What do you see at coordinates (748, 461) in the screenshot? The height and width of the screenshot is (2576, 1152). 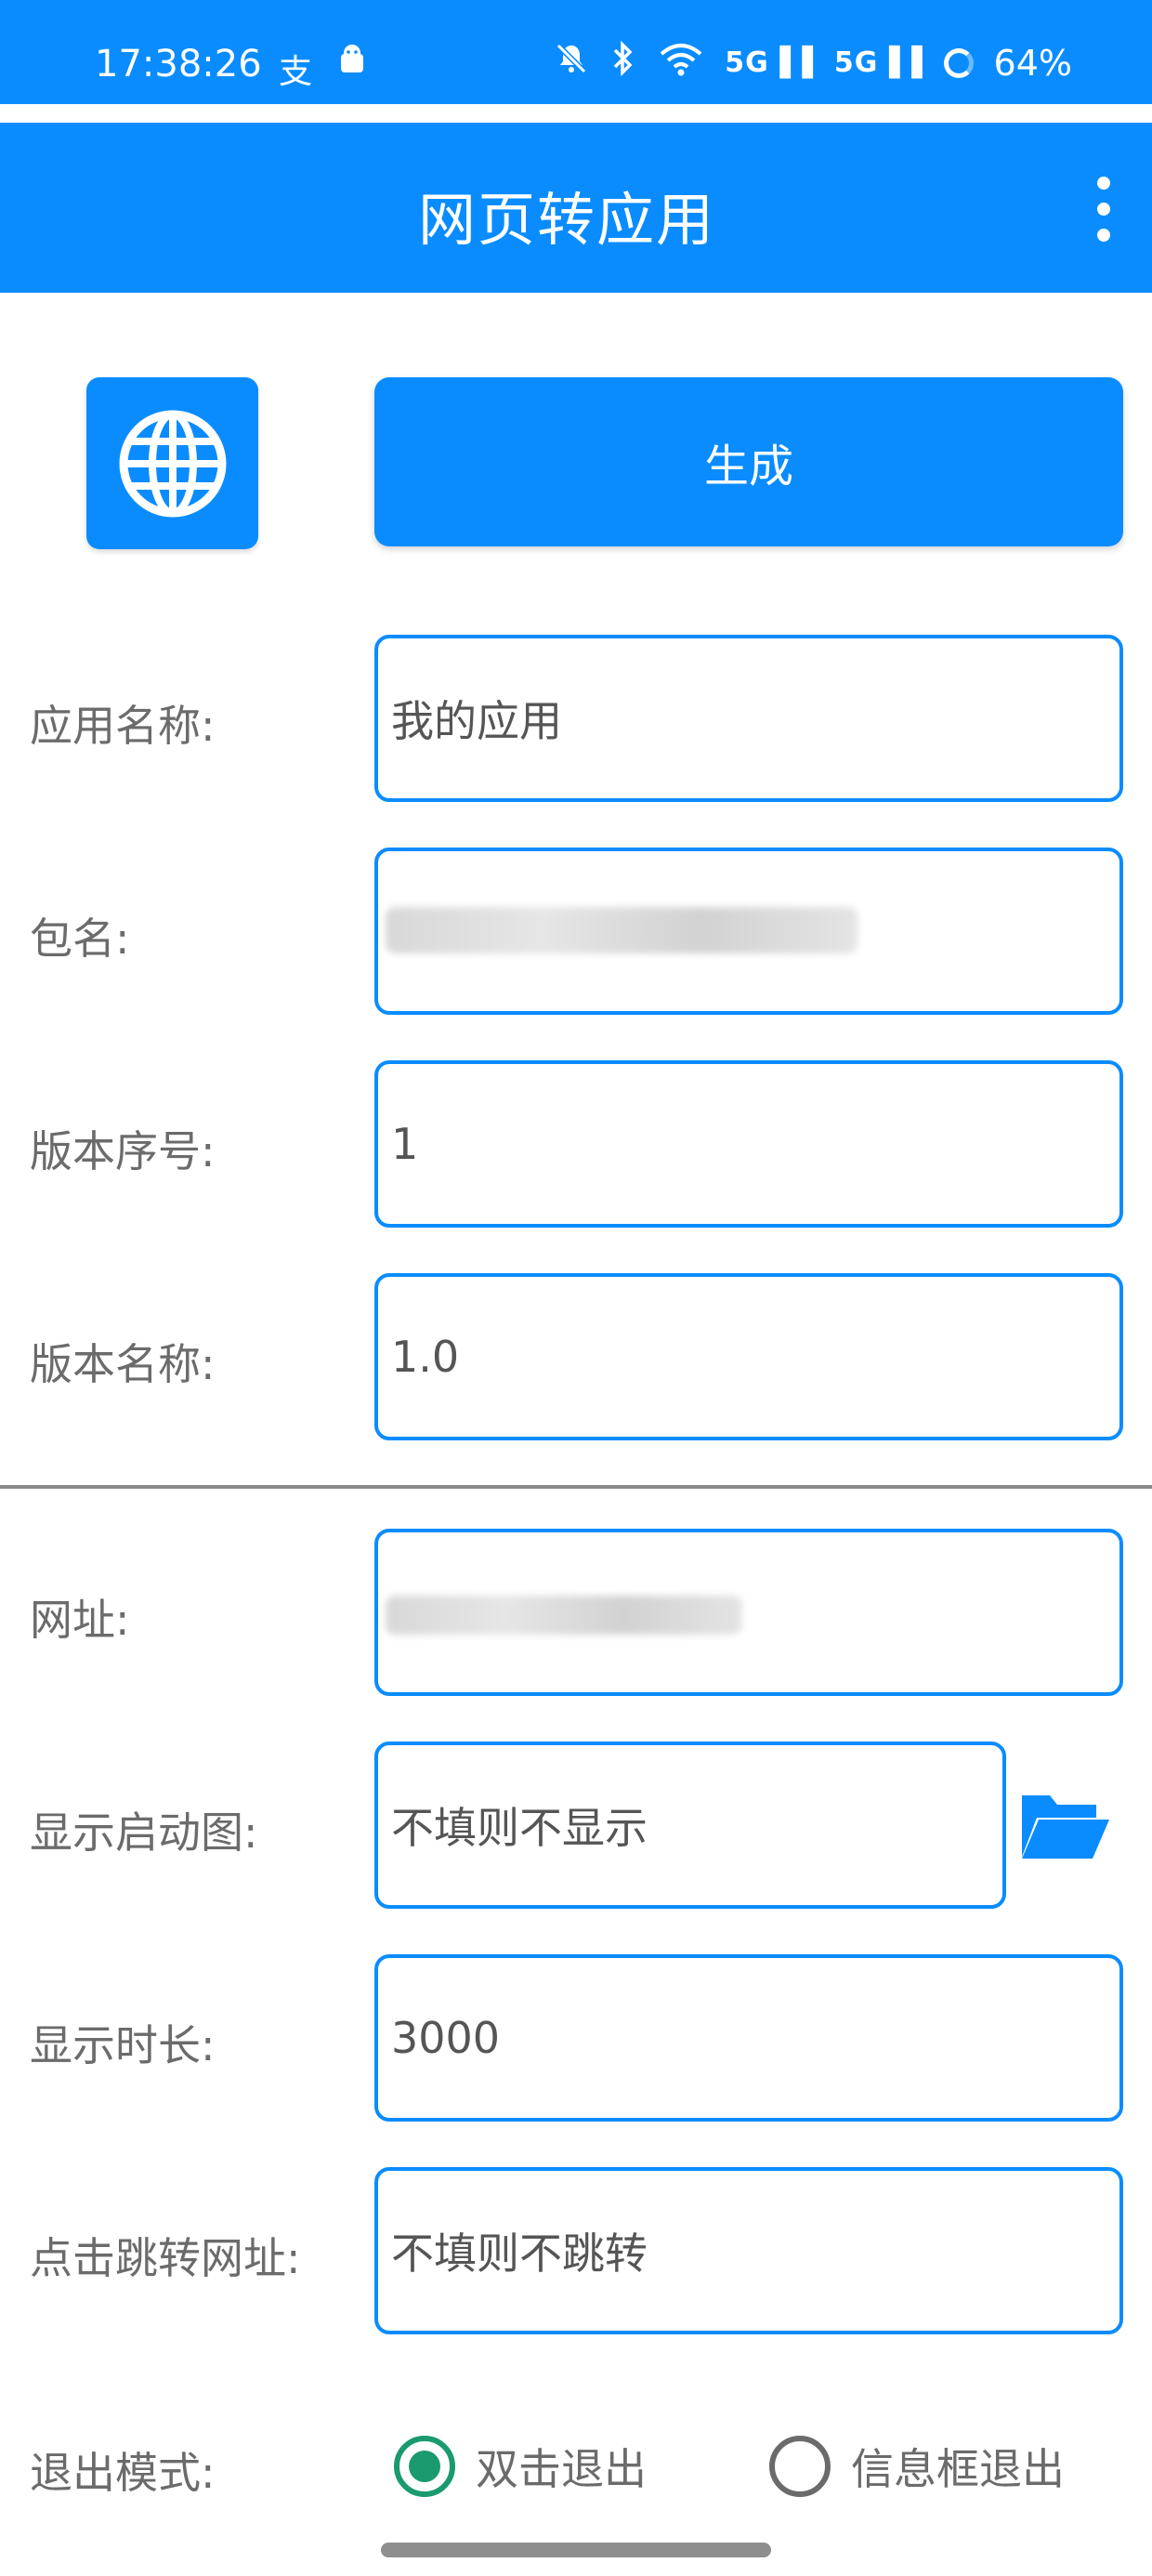 I see `generate-button: 生成` at bounding box center [748, 461].